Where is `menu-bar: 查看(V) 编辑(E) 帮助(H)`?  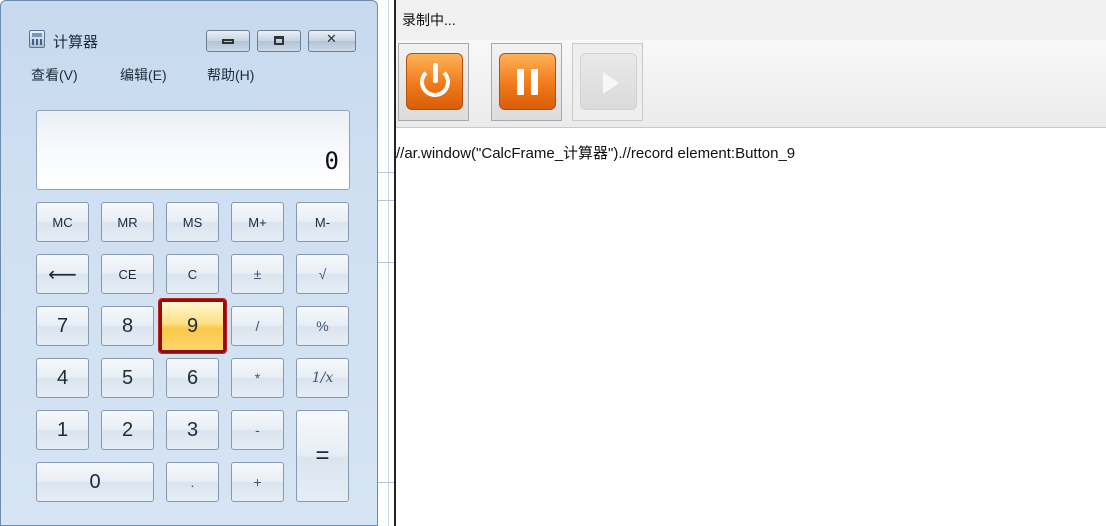 menu-bar: 查看(V) 编辑(E) 帮助(H) is located at coordinates (189, 74).